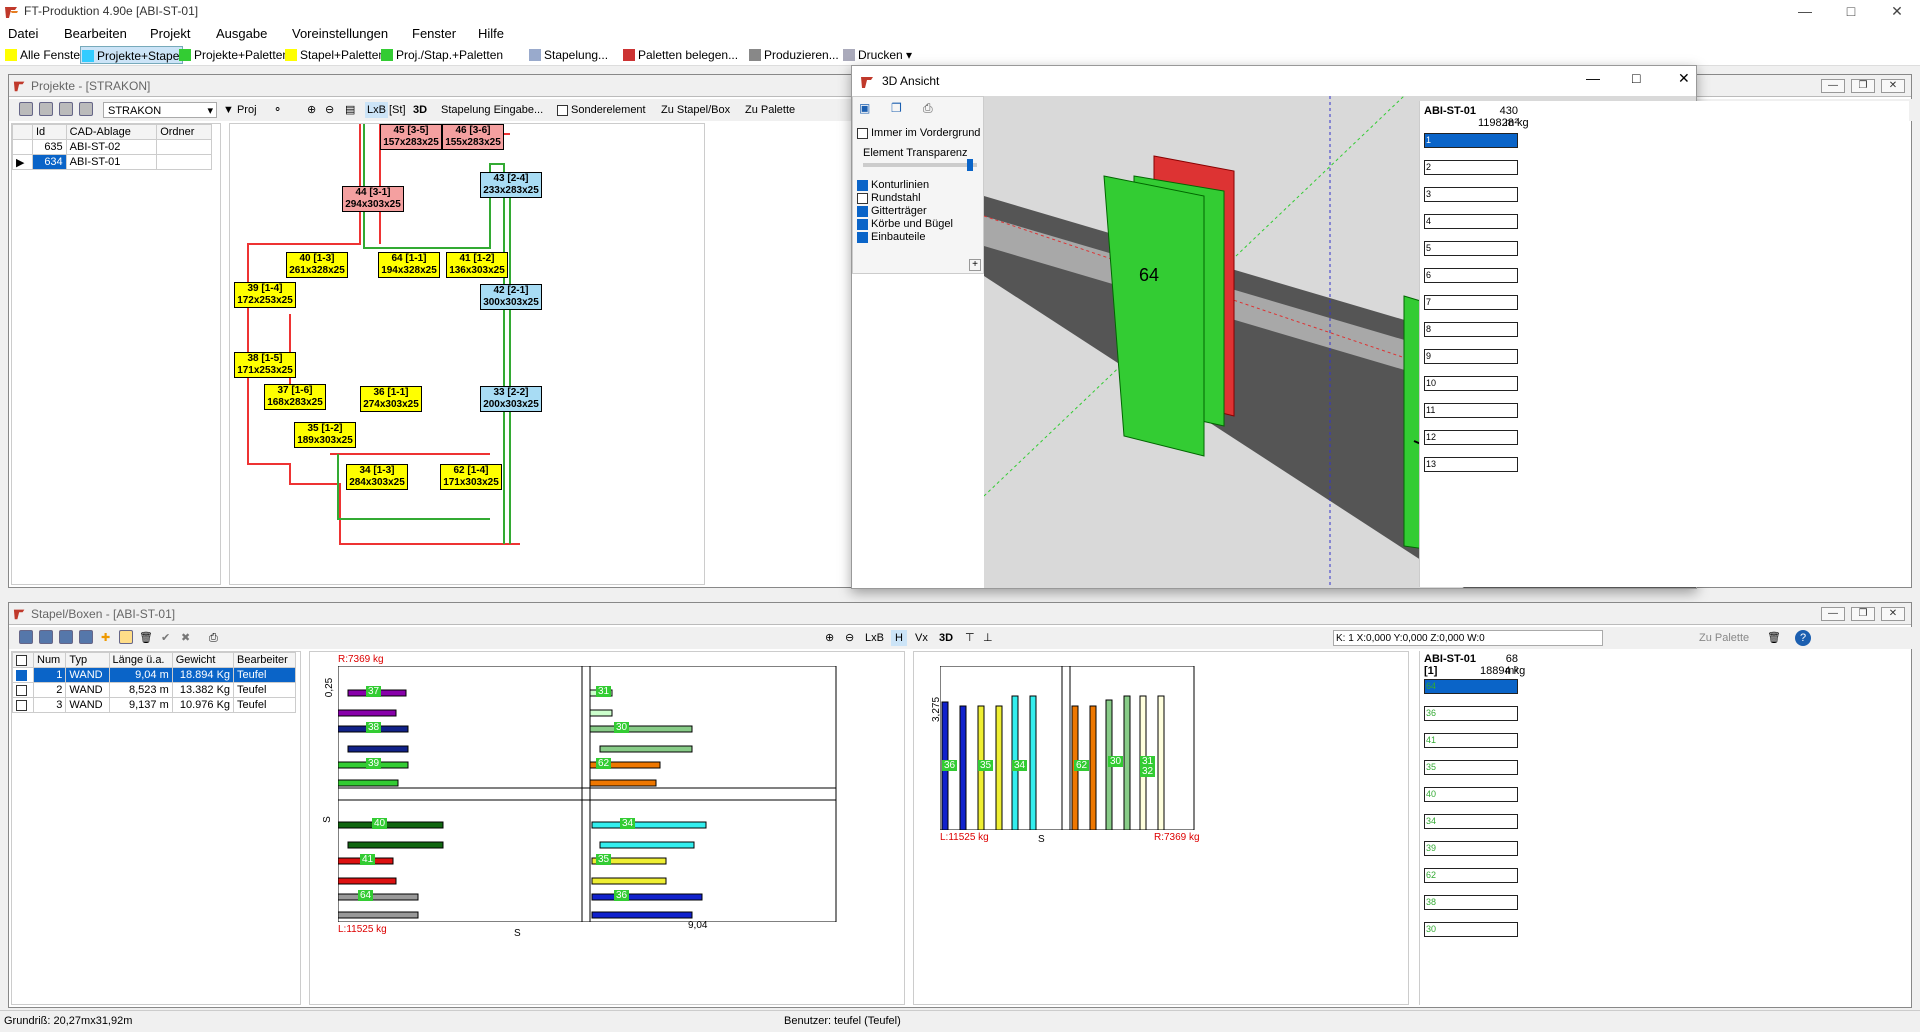  I want to click on col-cad: CAD-Ablage, so click(111, 132).